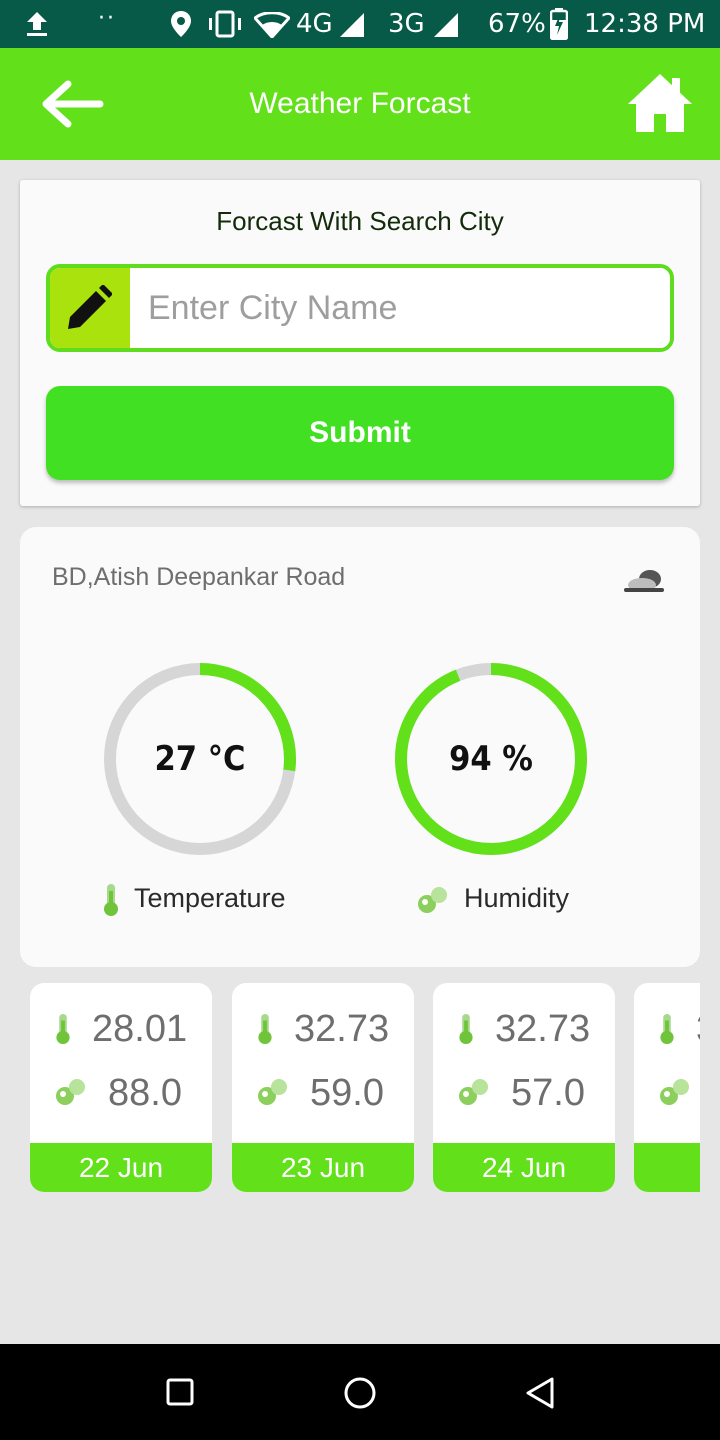 This screenshot has width=720, height=1440. I want to click on forecast-humidity-row, so click(667, 1092).